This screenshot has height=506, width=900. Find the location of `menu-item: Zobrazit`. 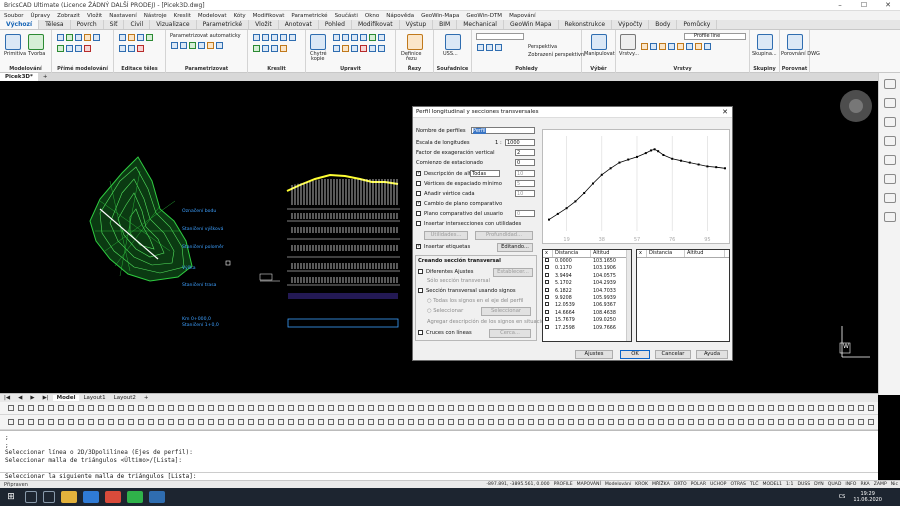

menu-item: Zobrazit is located at coordinates (68, 16).